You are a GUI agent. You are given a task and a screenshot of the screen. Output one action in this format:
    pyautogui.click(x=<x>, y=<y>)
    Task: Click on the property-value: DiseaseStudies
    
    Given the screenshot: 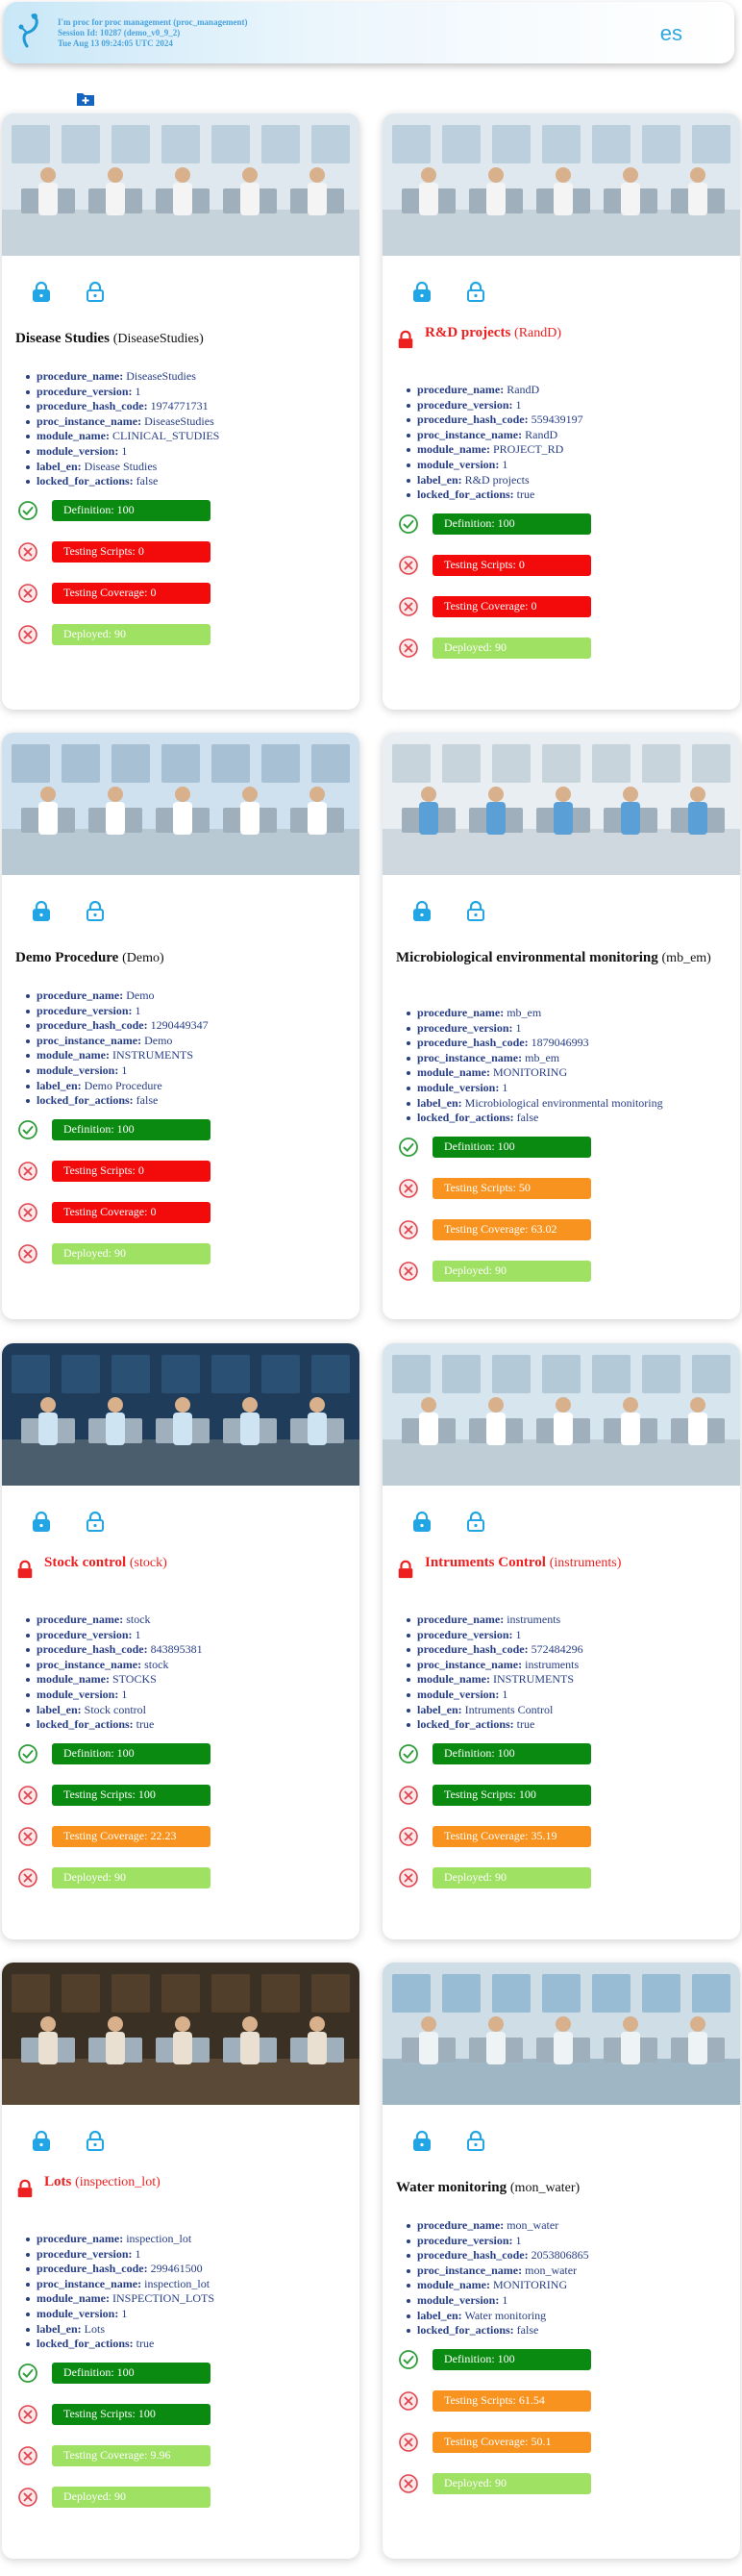 What is the action you would take?
    pyautogui.click(x=161, y=376)
    